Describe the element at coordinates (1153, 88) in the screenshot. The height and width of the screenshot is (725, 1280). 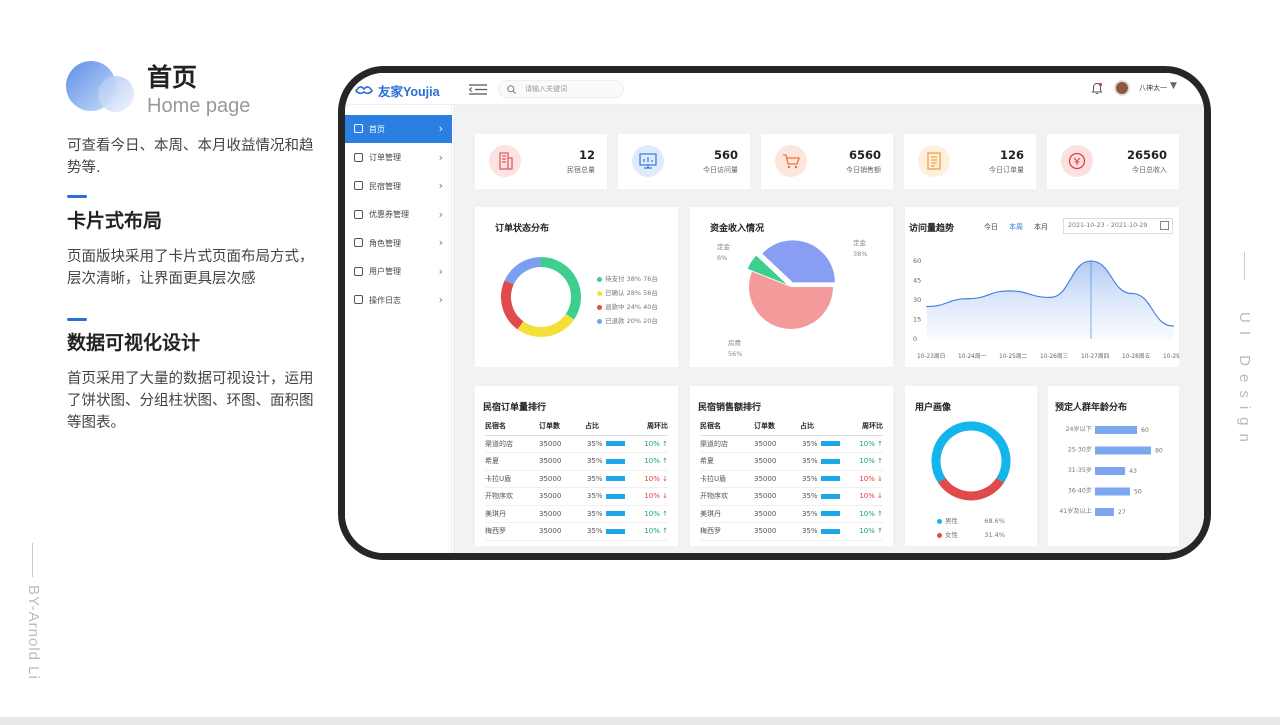
I see `username: 八神太一` at that location.